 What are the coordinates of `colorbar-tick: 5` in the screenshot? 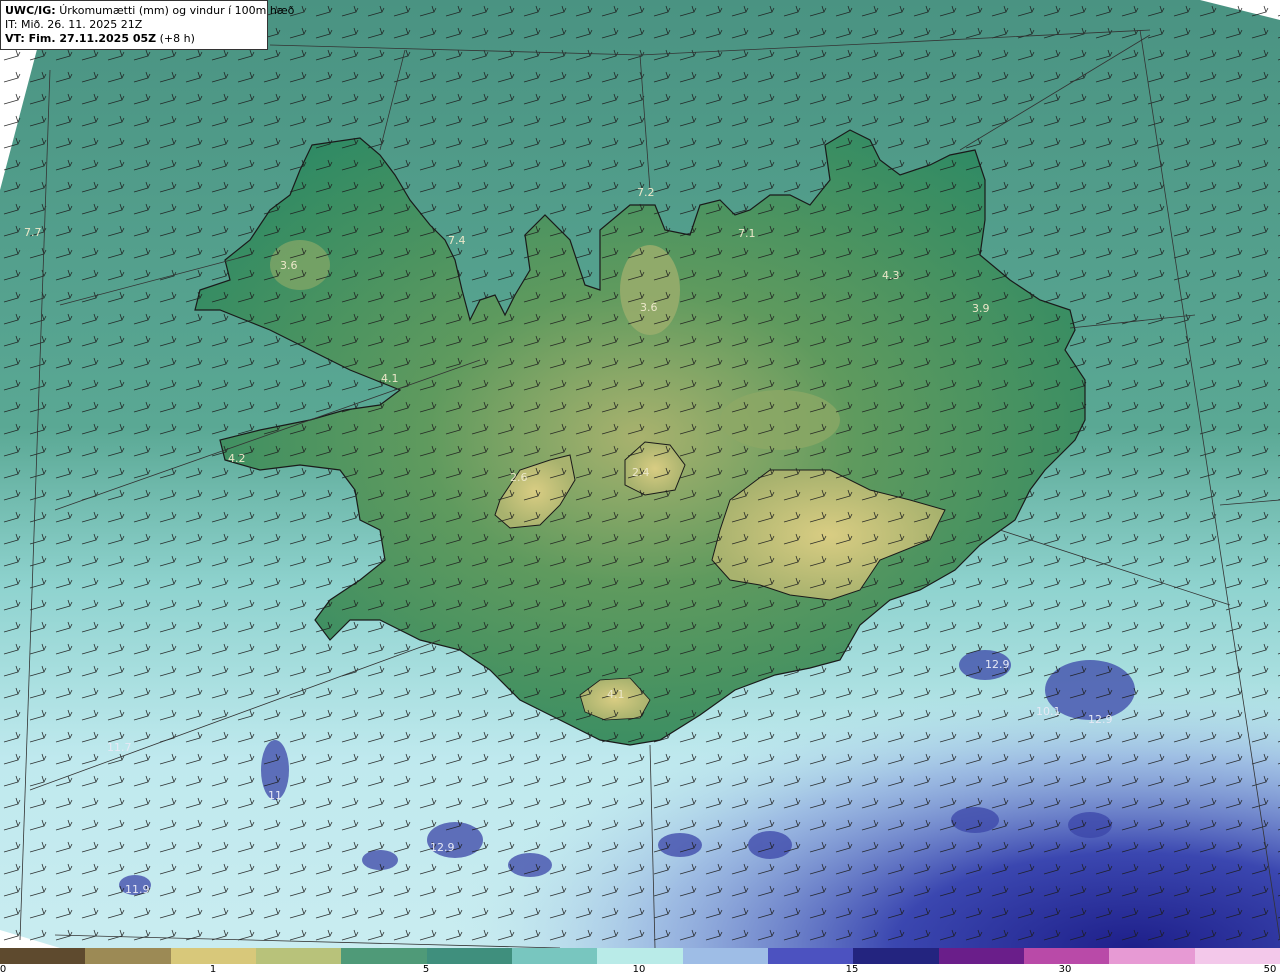 It's located at (426, 969).